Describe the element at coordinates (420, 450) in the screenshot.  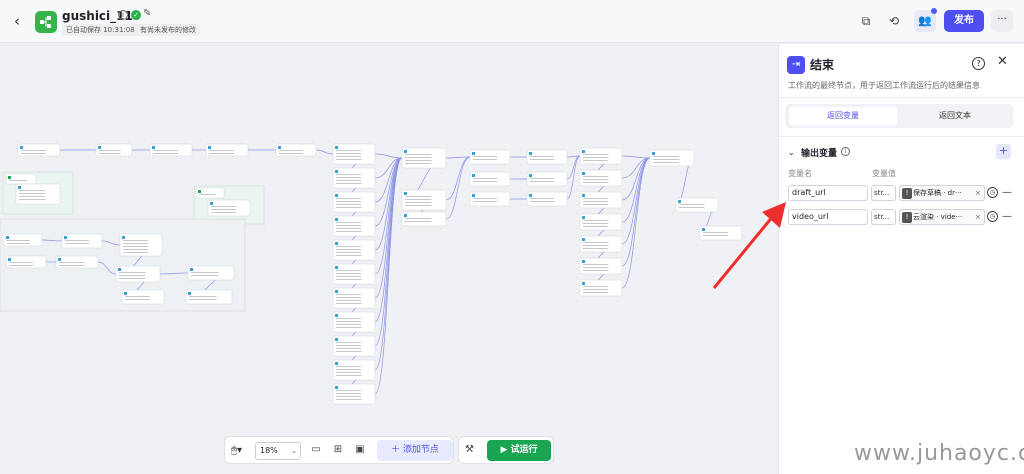
I see `add-node-label: 添加节点` at that location.